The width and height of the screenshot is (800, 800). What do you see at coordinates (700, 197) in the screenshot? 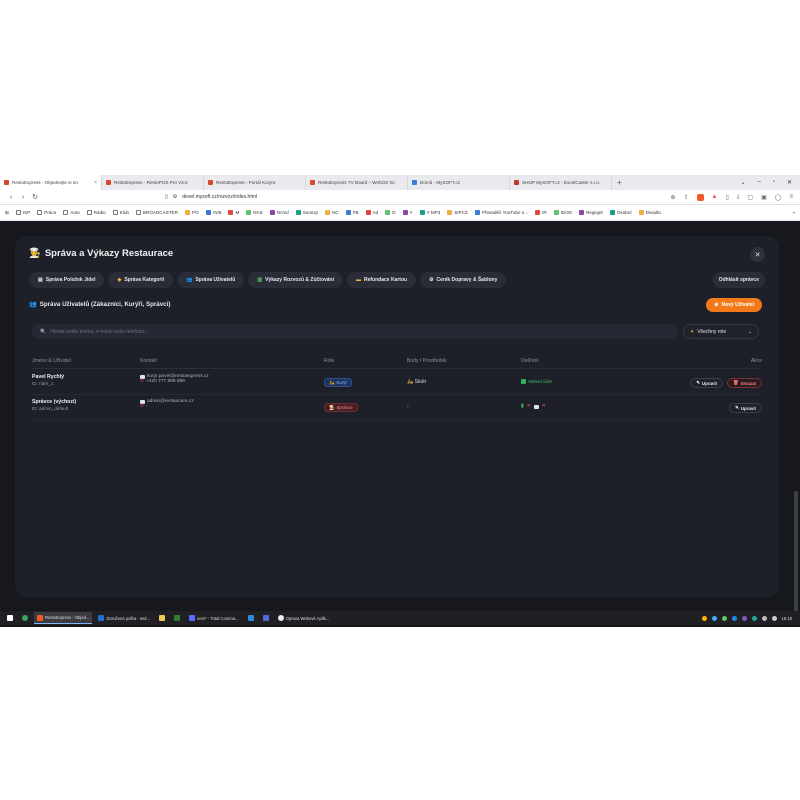
I see `brave-shield-icon` at bounding box center [700, 197].